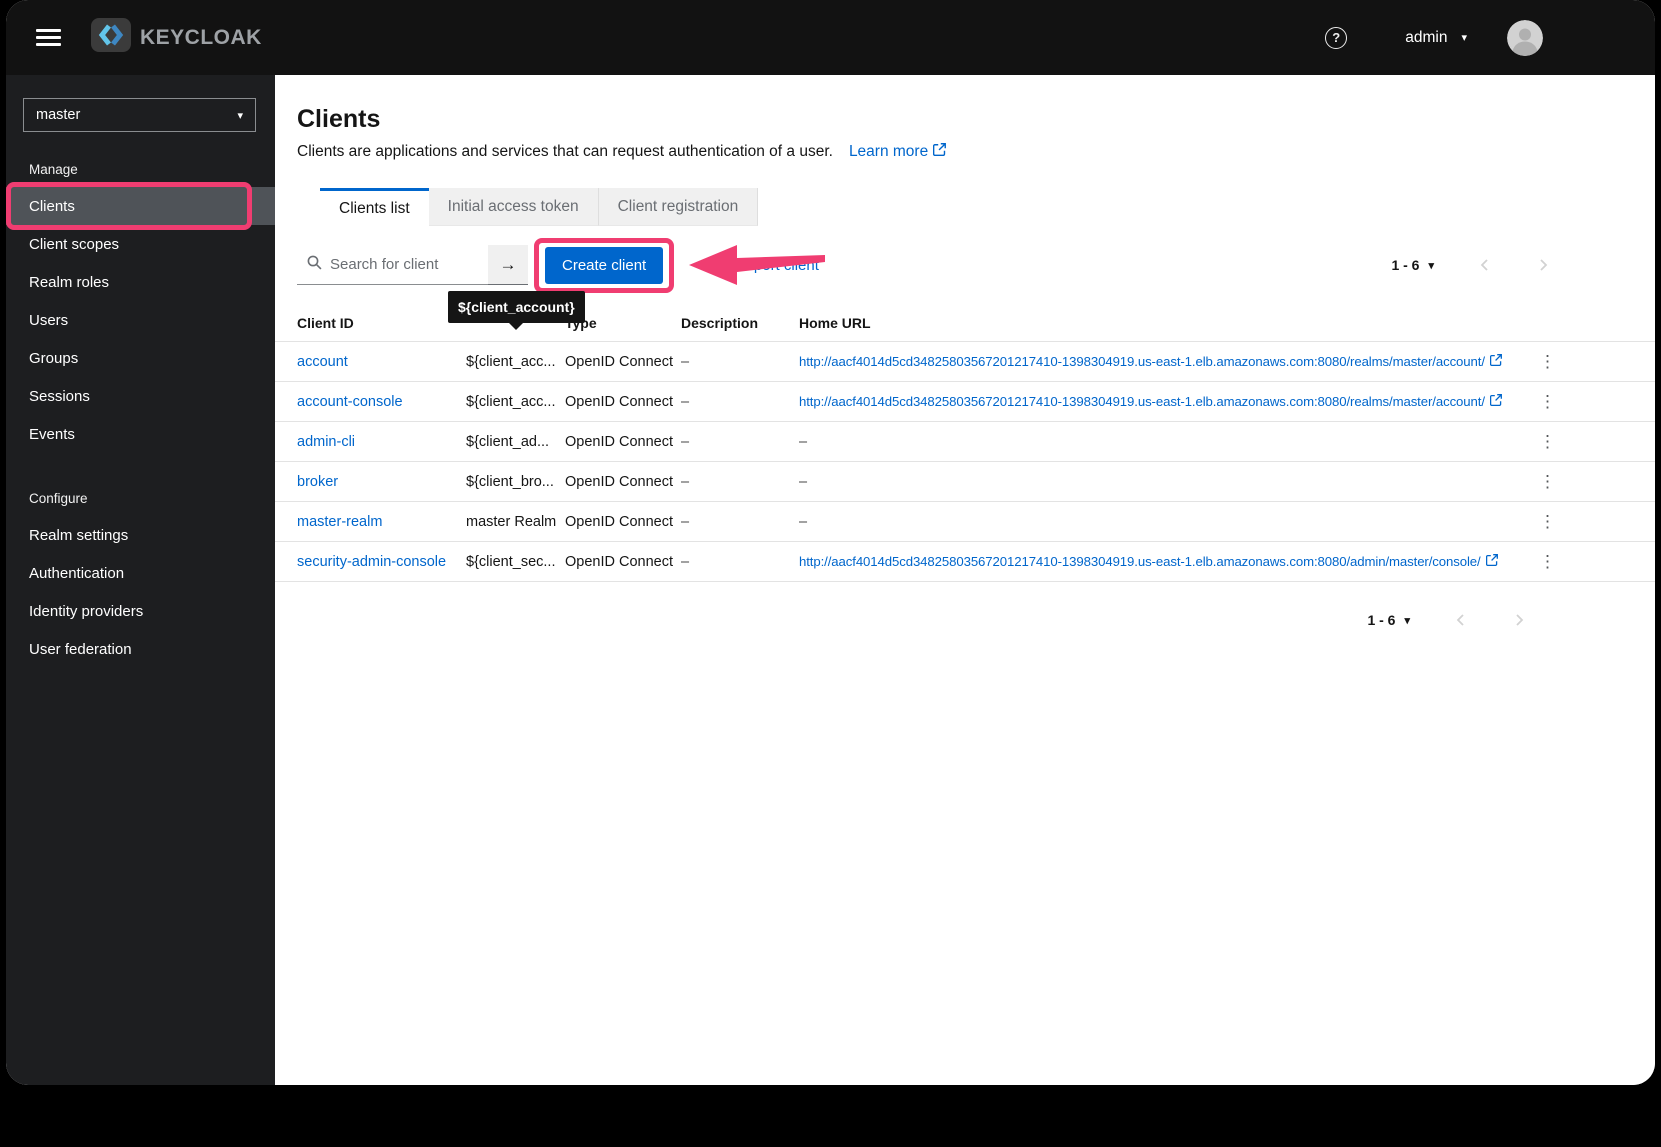 This screenshot has width=1661, height=1147. Describe the element at coordinates (1152, 323) in the screenshot. I see `column-header-home-url: Home URL` at that location.